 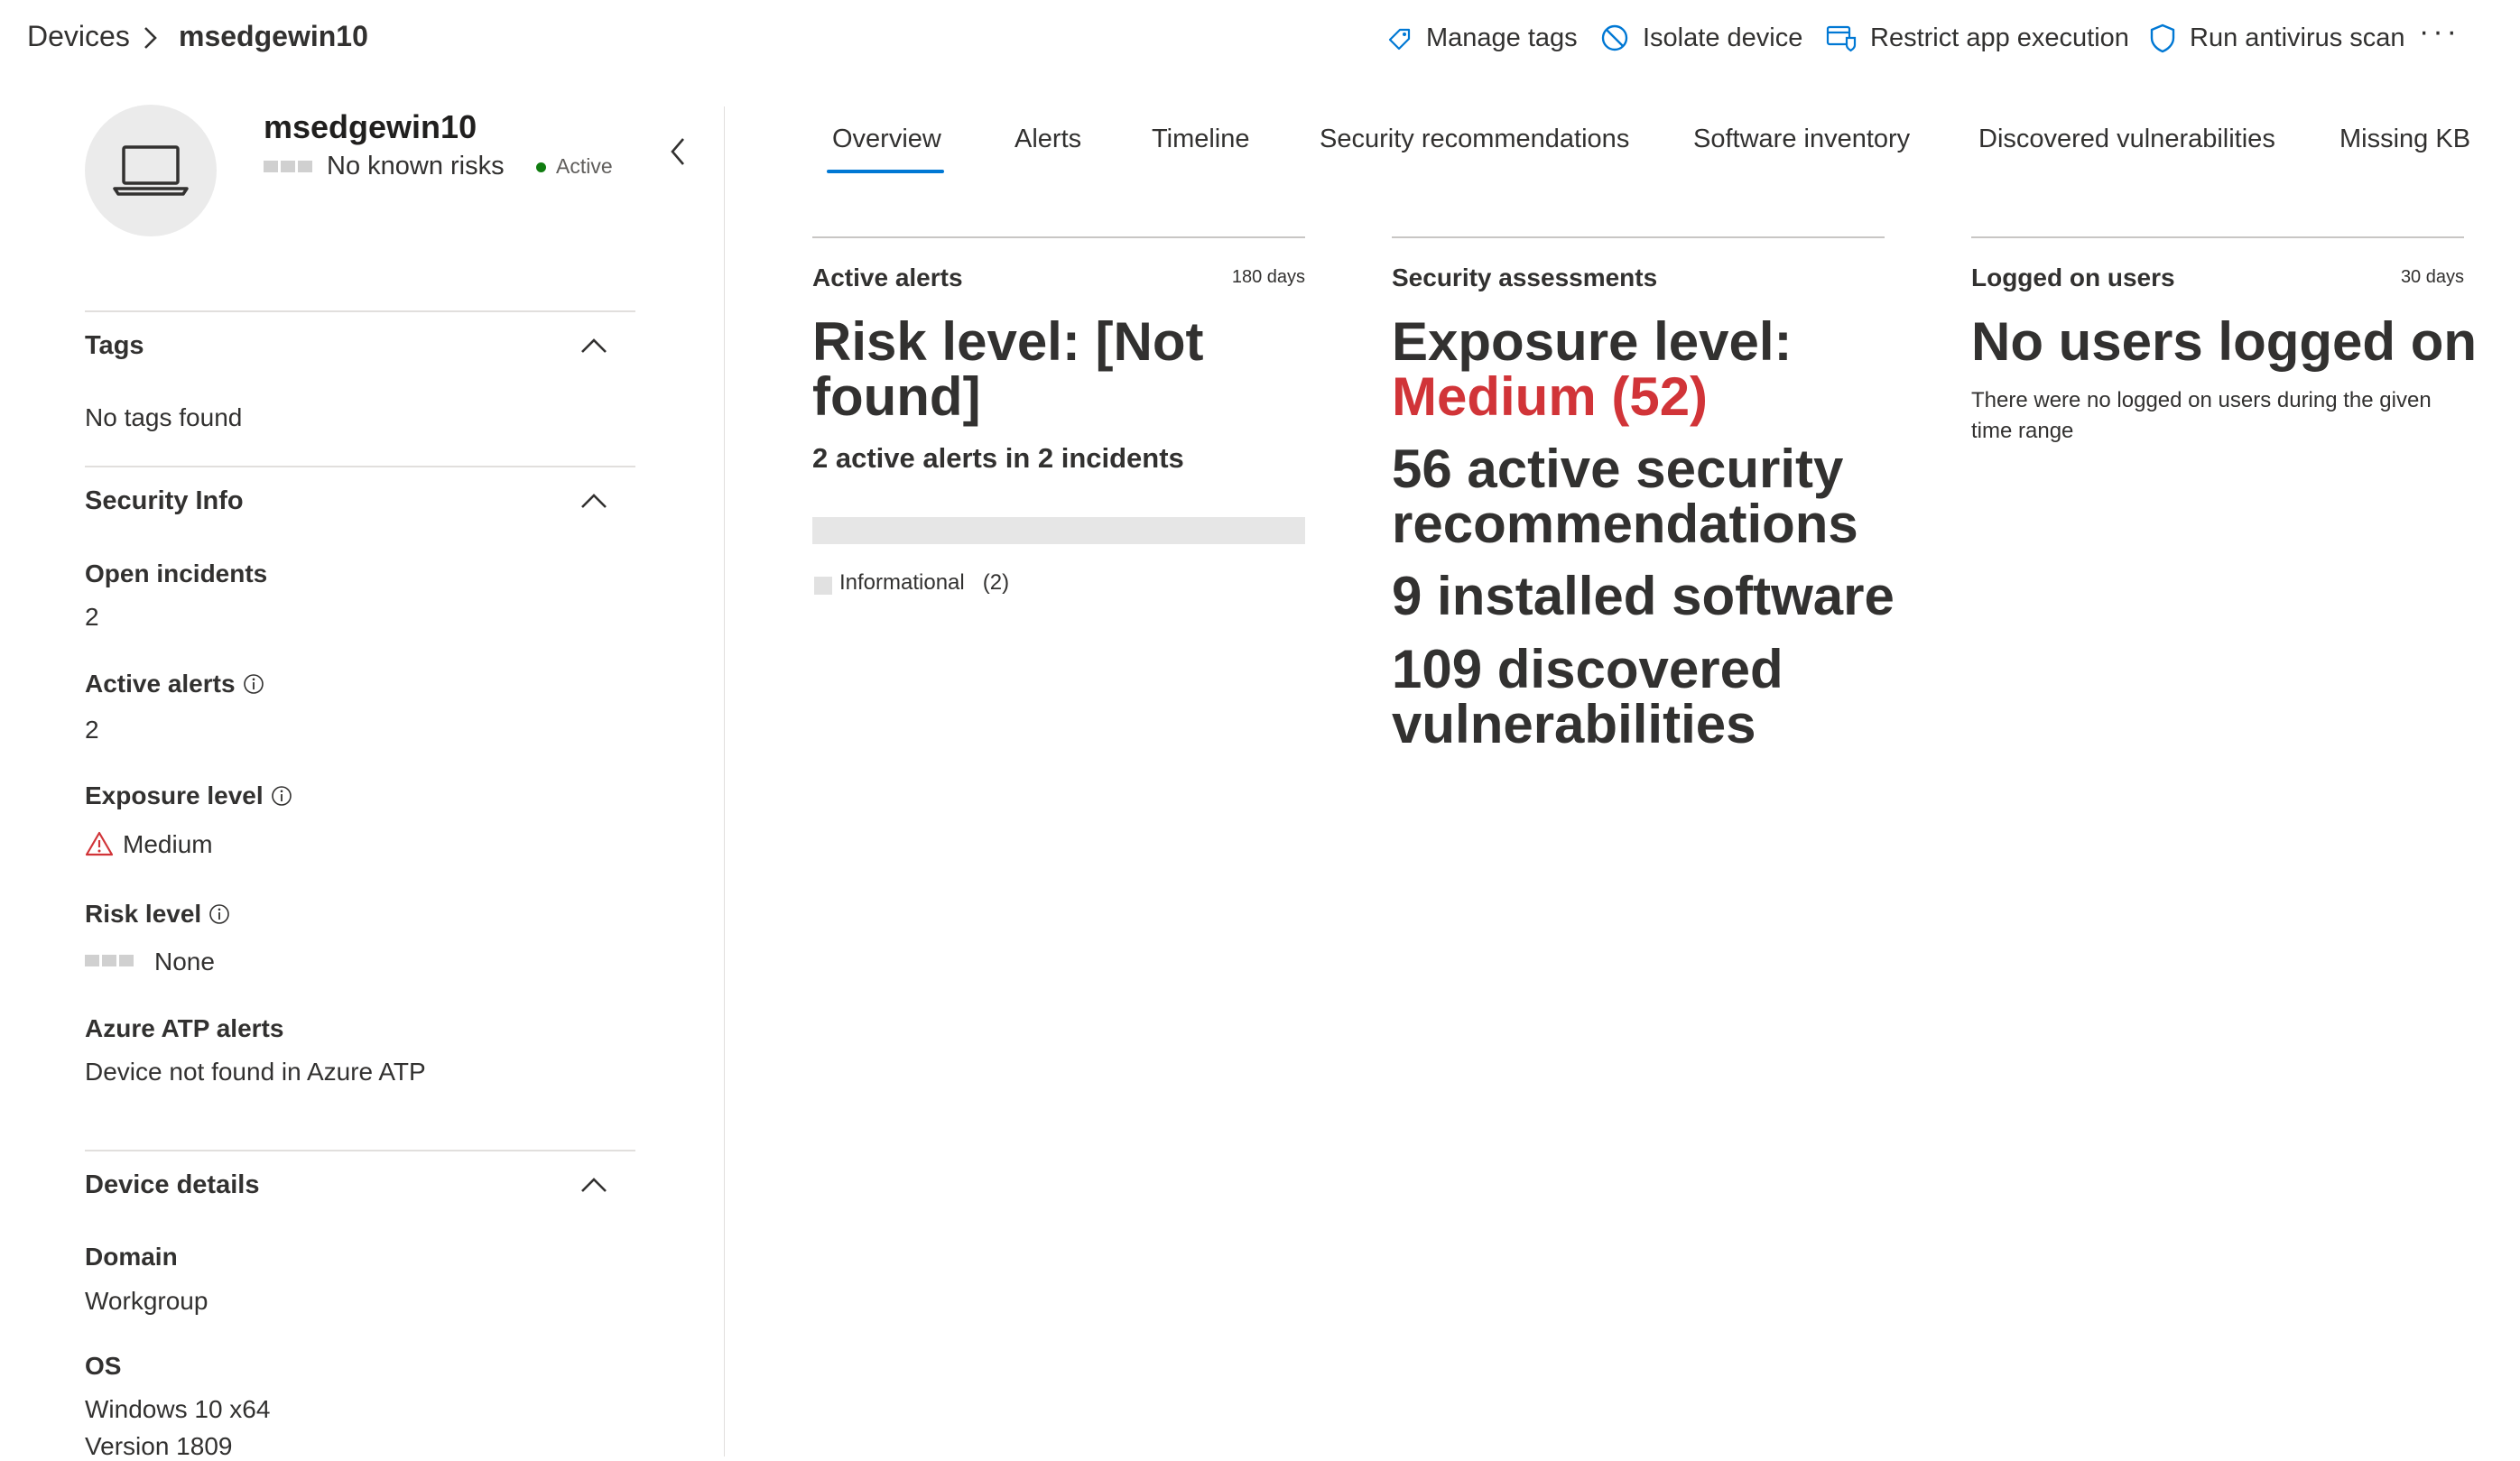 I want to click on risk-level-label: Risk level, so click(x=157, y=914).